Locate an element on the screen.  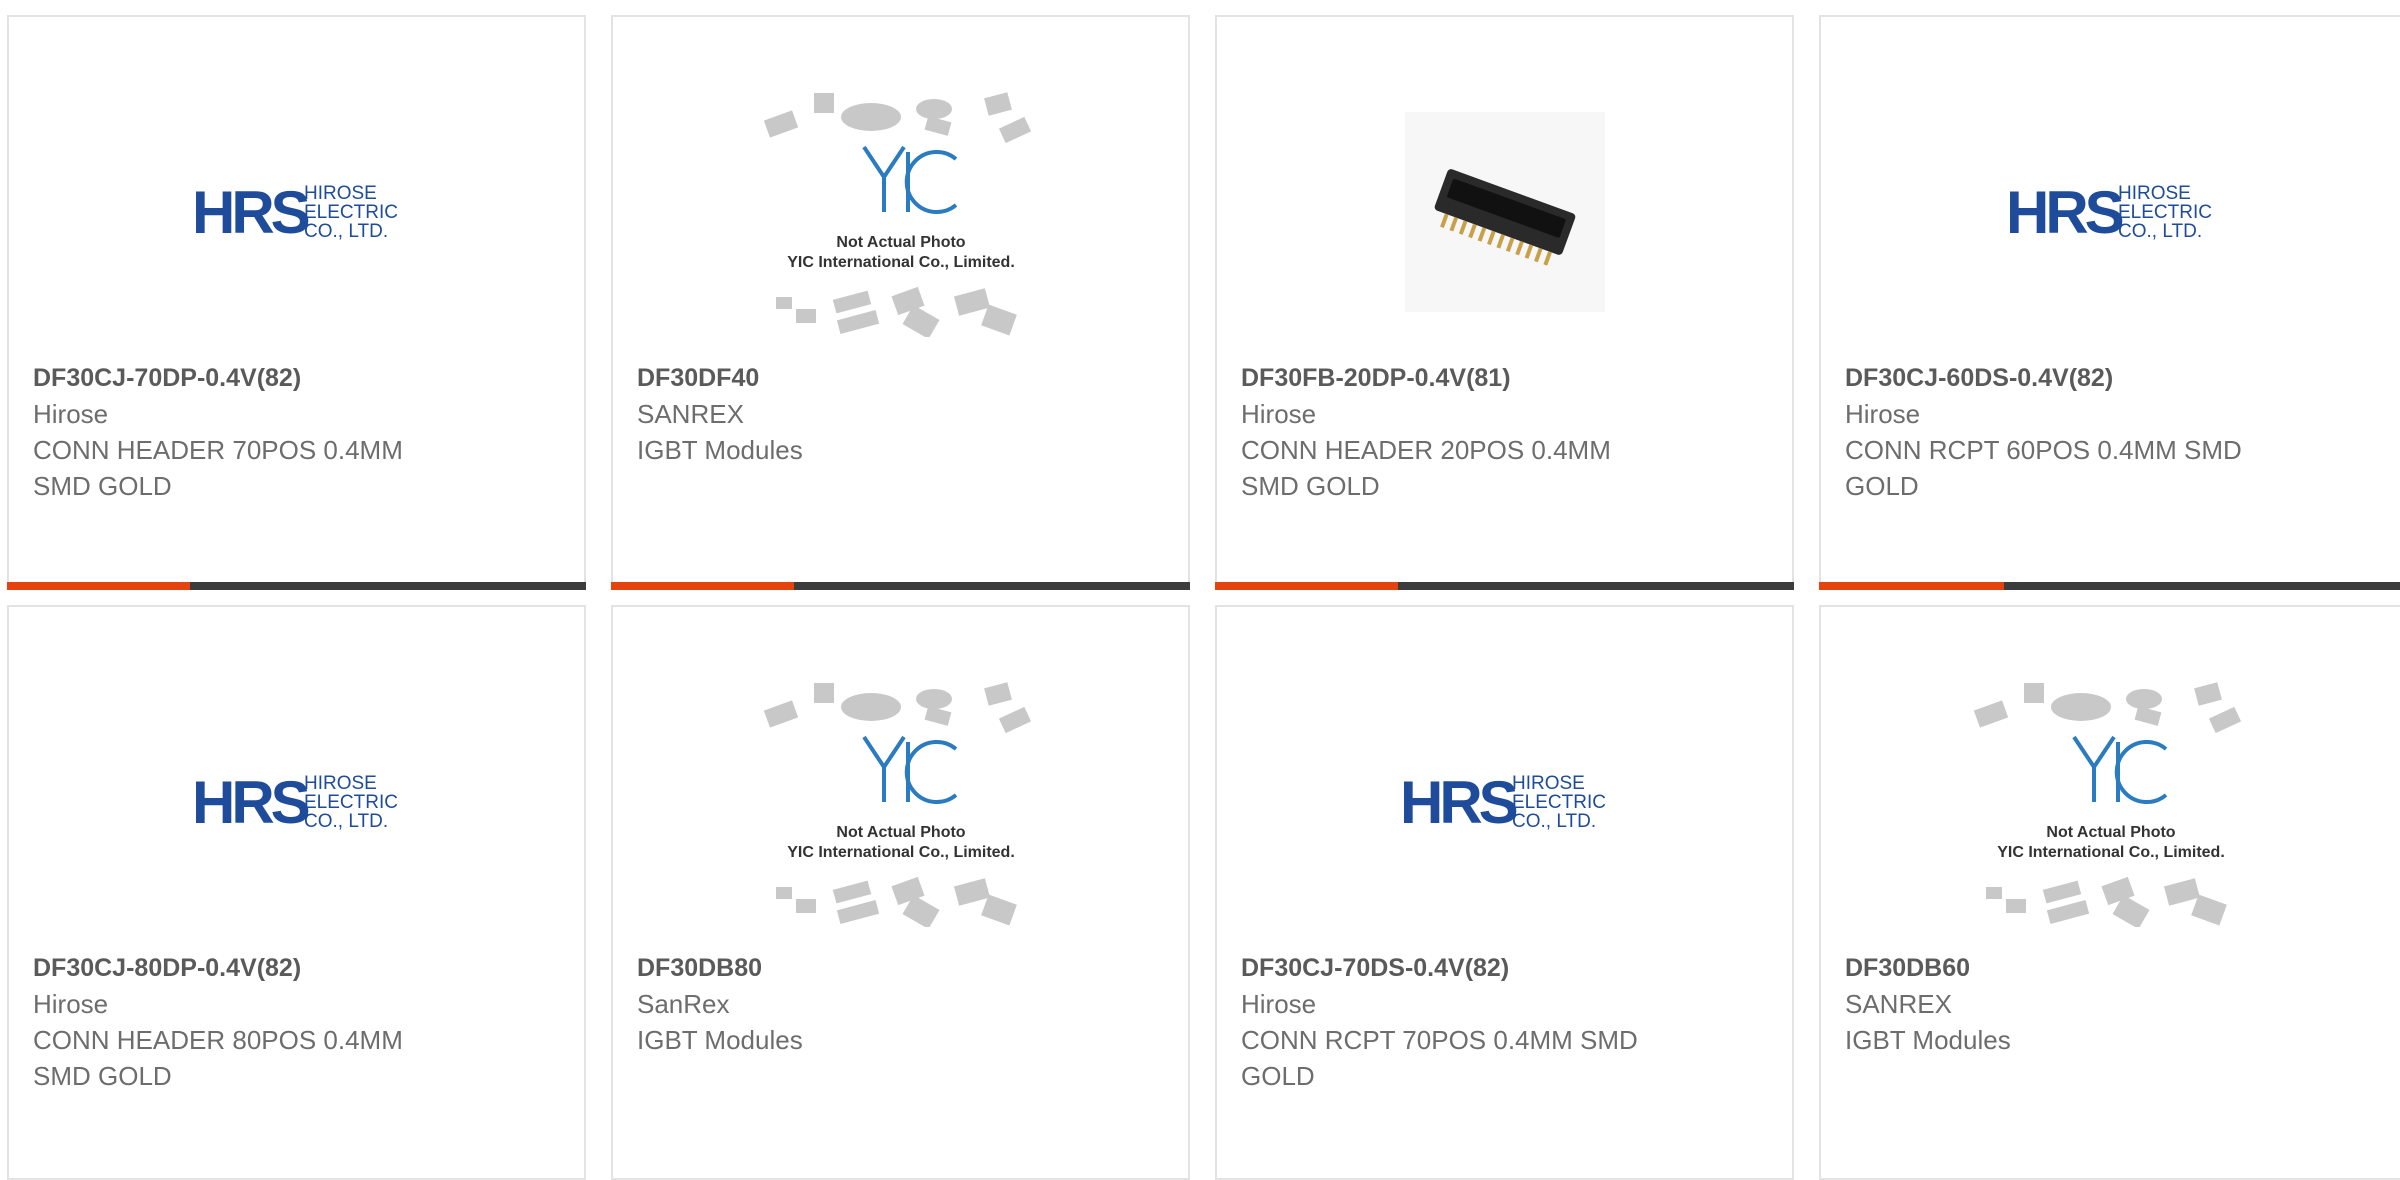
product-info: DF30DB60 SANREX IGBT Modules is located at coordinates (2115, 1004).